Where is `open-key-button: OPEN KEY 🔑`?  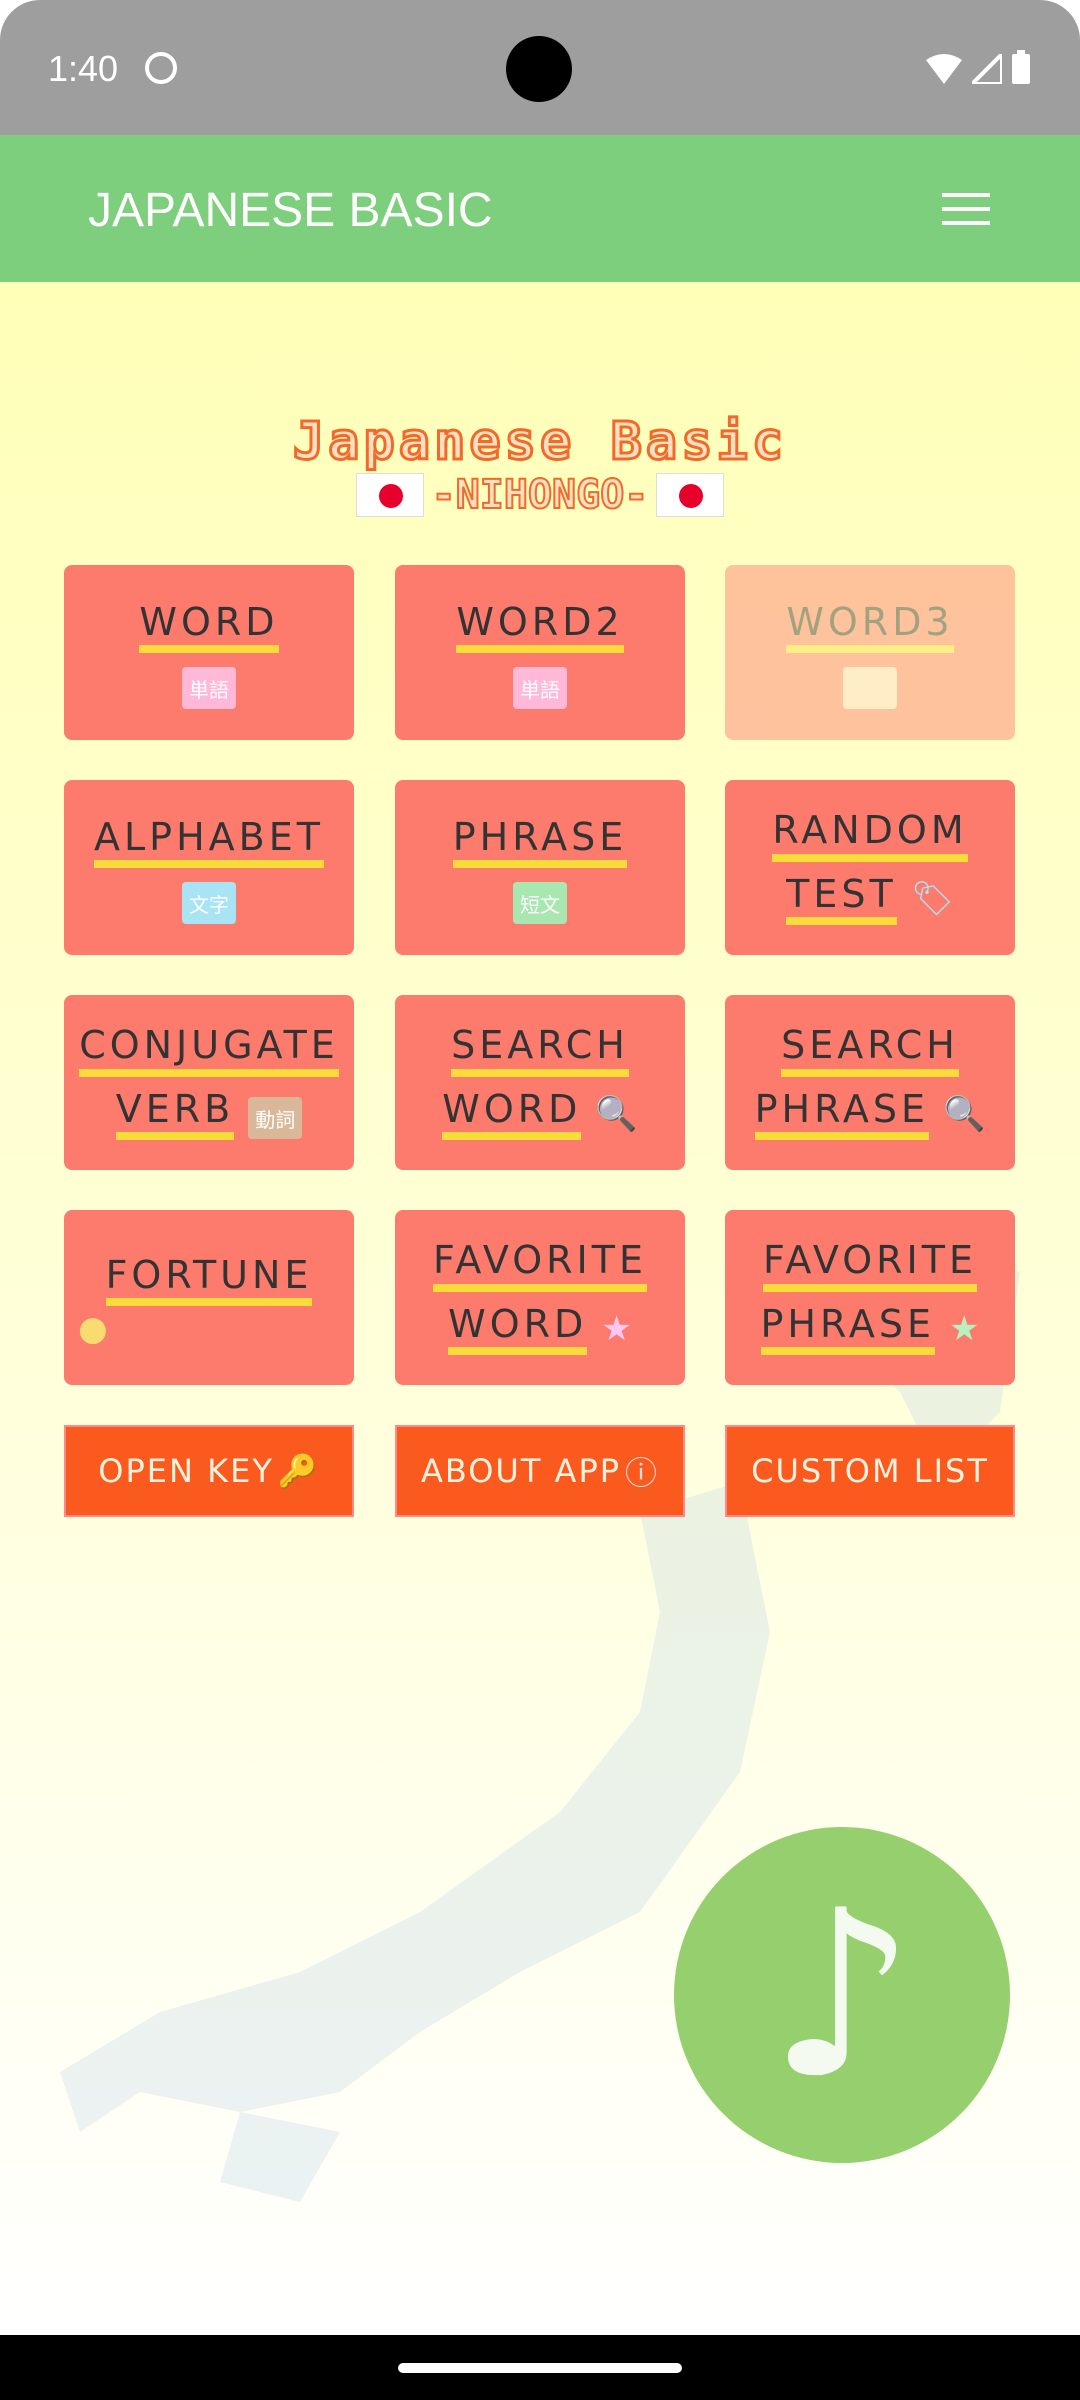 open-key-button: OPEN KEY 🔑 is located at coordinates (209, 1471).